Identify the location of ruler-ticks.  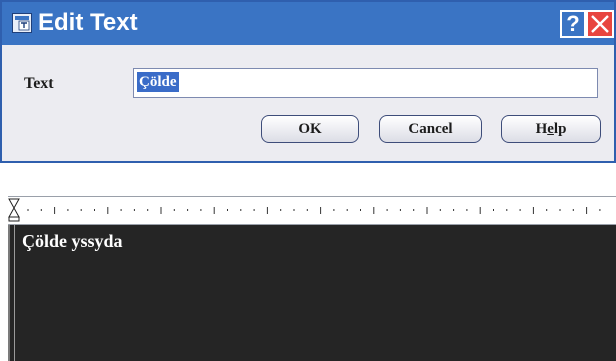
(304, 210).